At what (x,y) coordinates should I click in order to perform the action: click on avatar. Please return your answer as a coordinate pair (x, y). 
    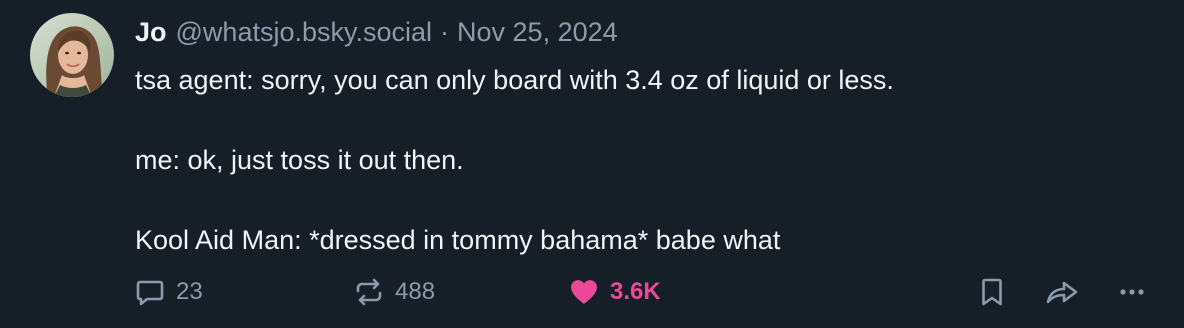
    Looking at the image, I should click on (72, 55).